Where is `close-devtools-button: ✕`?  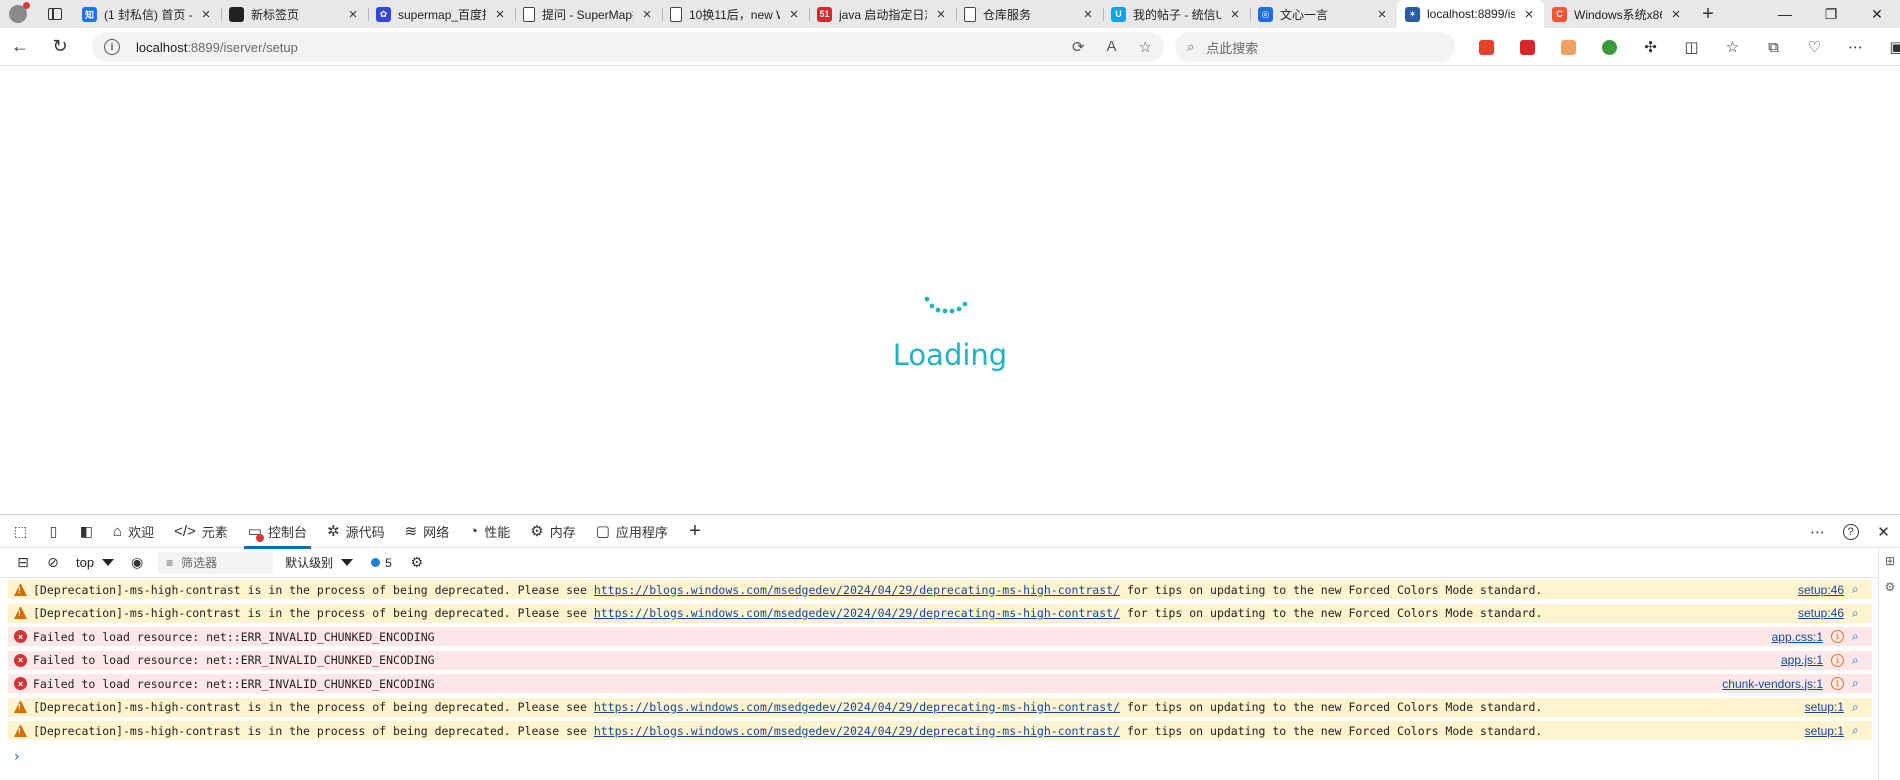
close-devtools-button: ✕ is located at coordinates (1883, 531).